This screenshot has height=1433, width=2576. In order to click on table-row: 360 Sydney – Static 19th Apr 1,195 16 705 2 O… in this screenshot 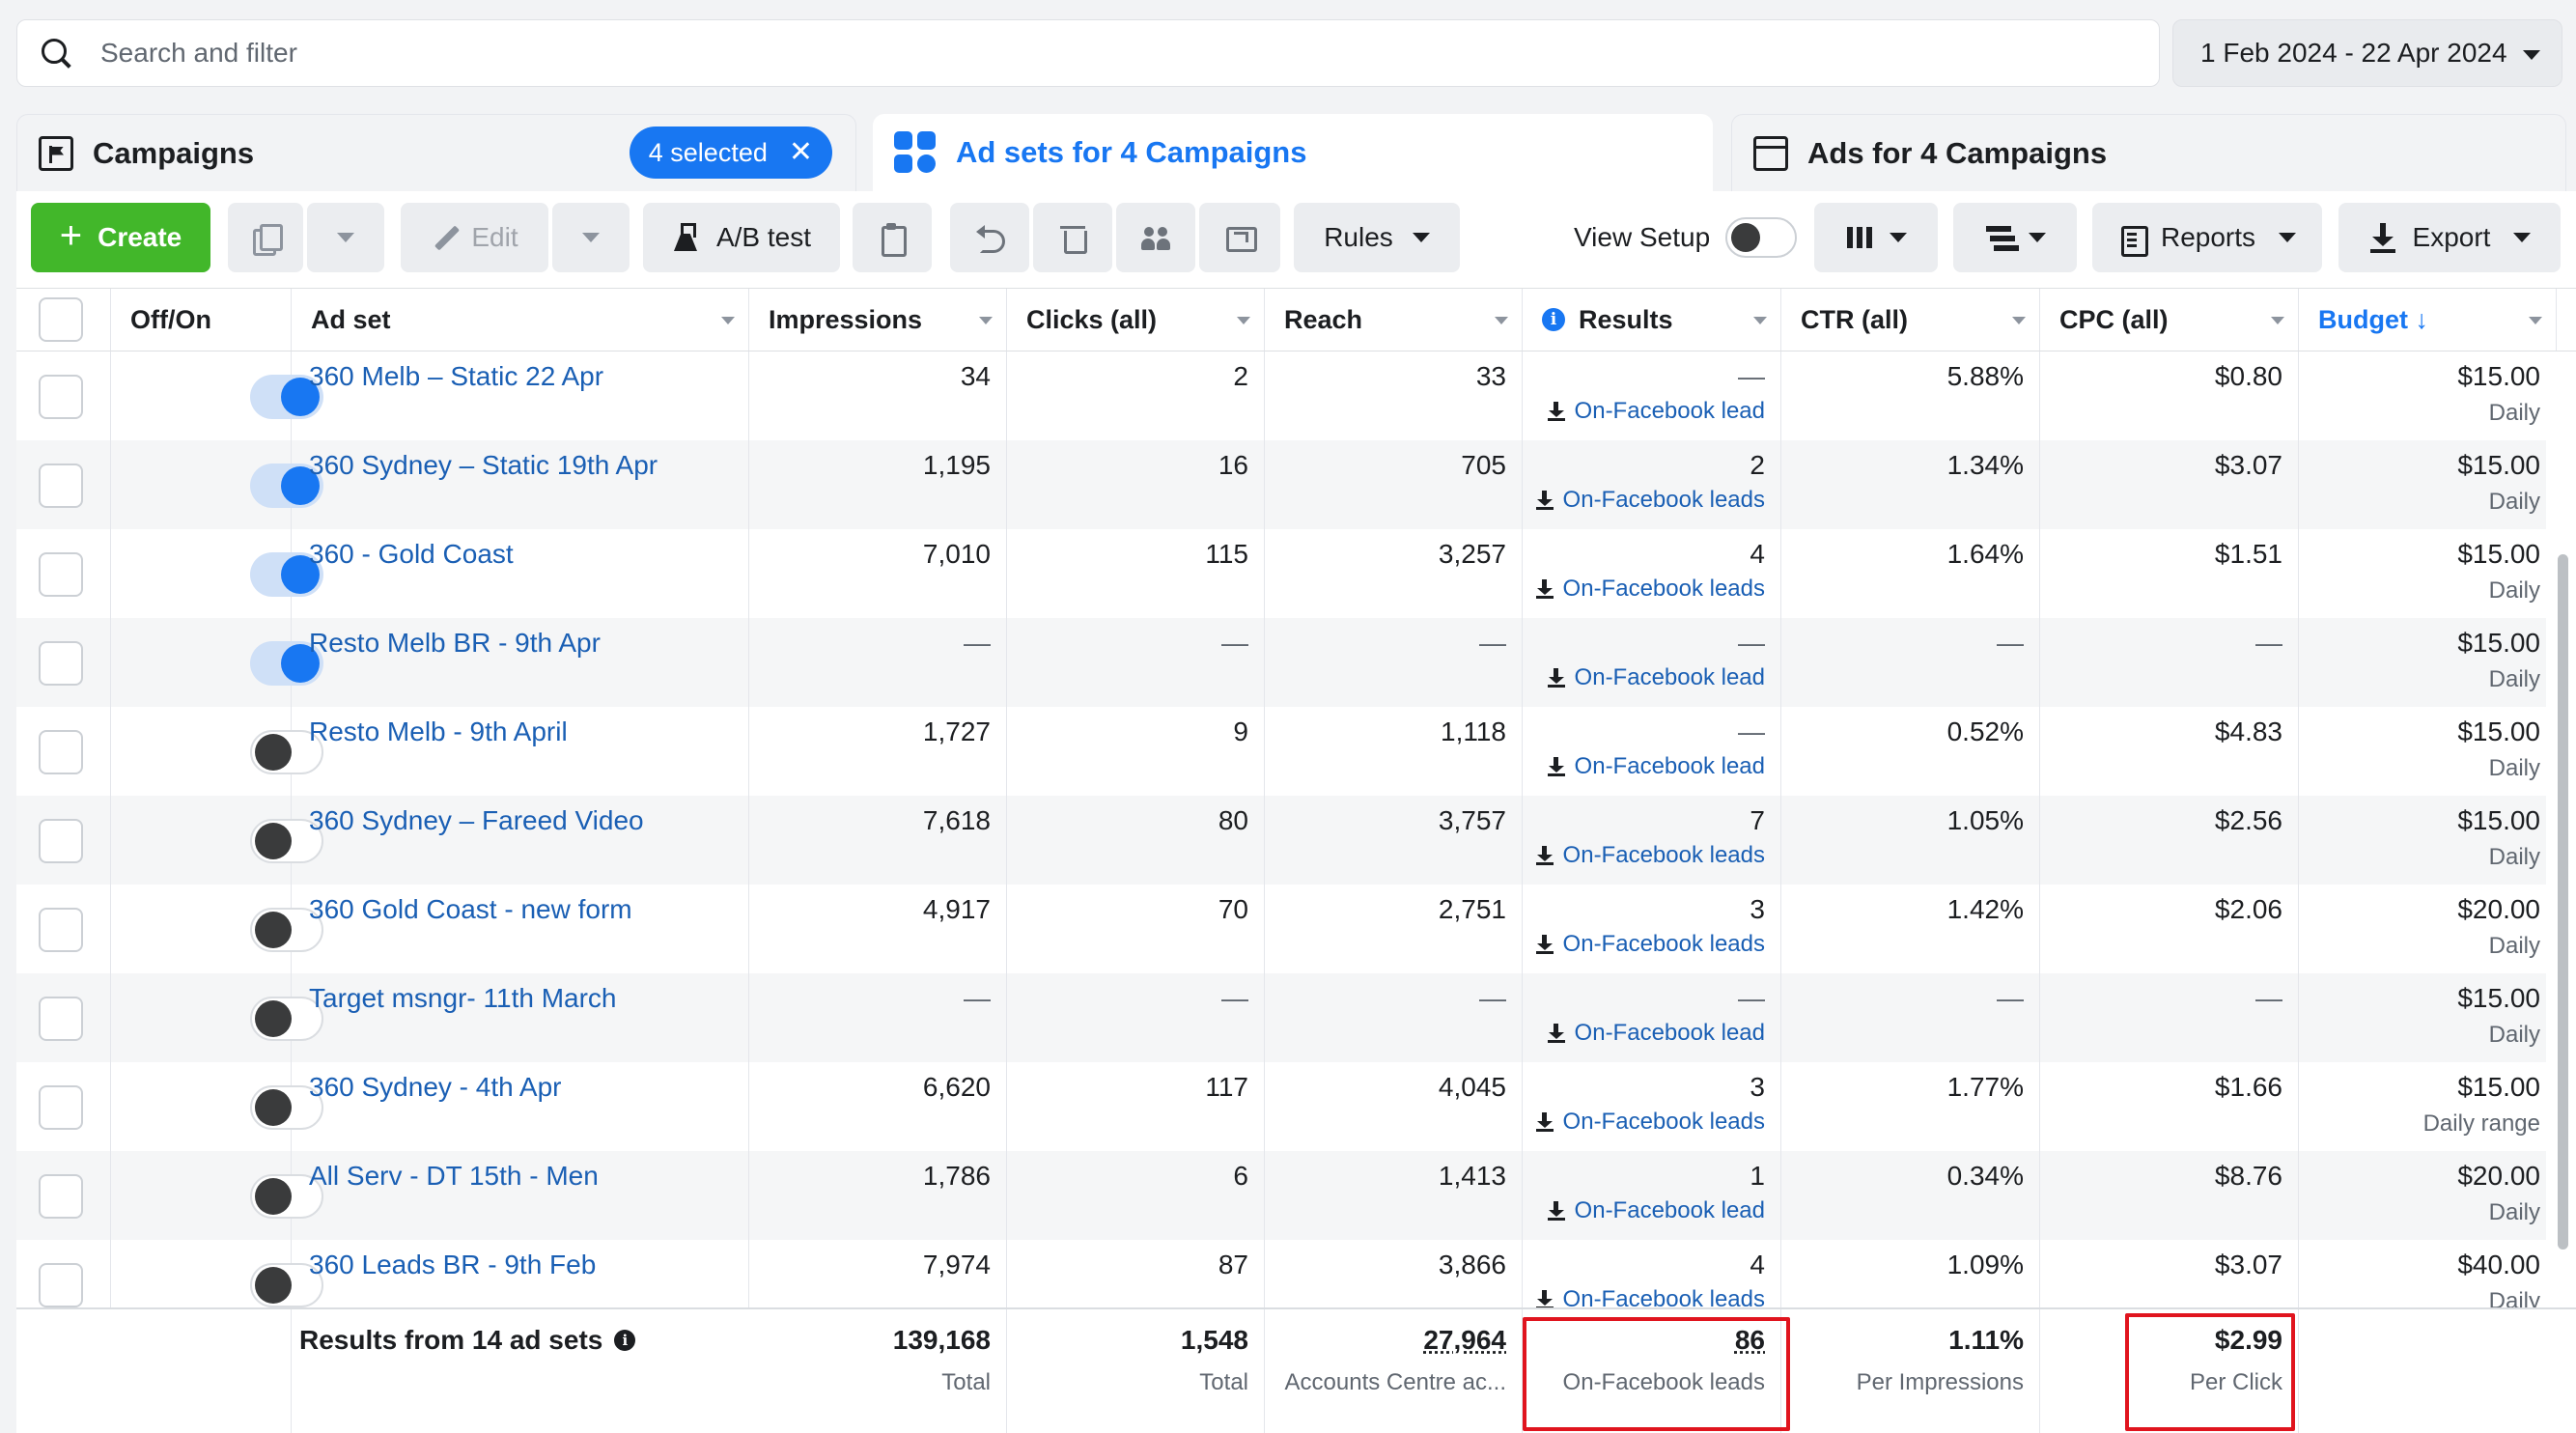, I will do `click(1281, 485)`.